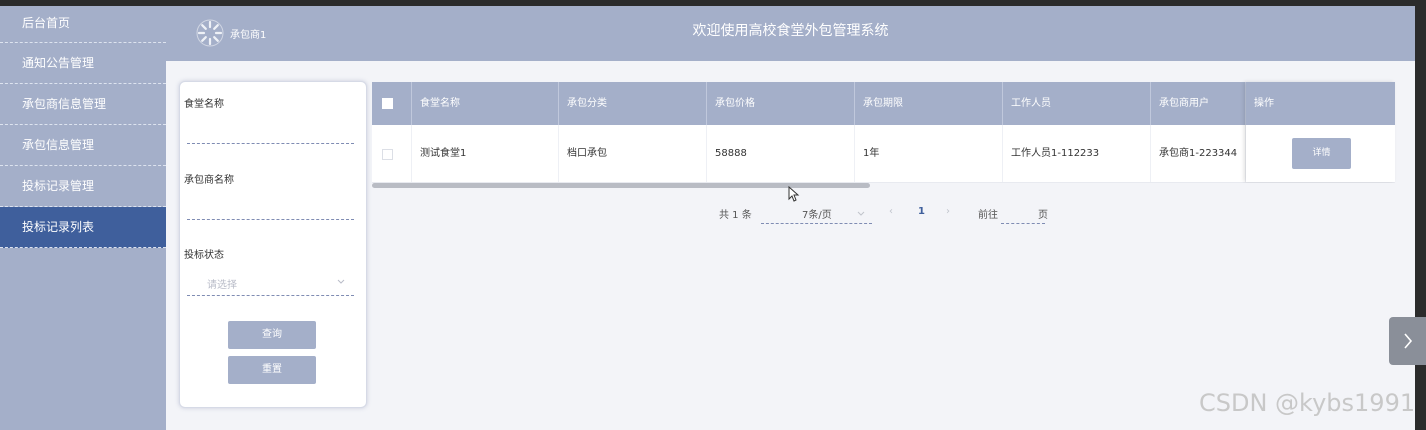  Describe the element at coordinates (83, 24) in the screenshot. I see `sidebar-item-home: 后台首页` at that location.